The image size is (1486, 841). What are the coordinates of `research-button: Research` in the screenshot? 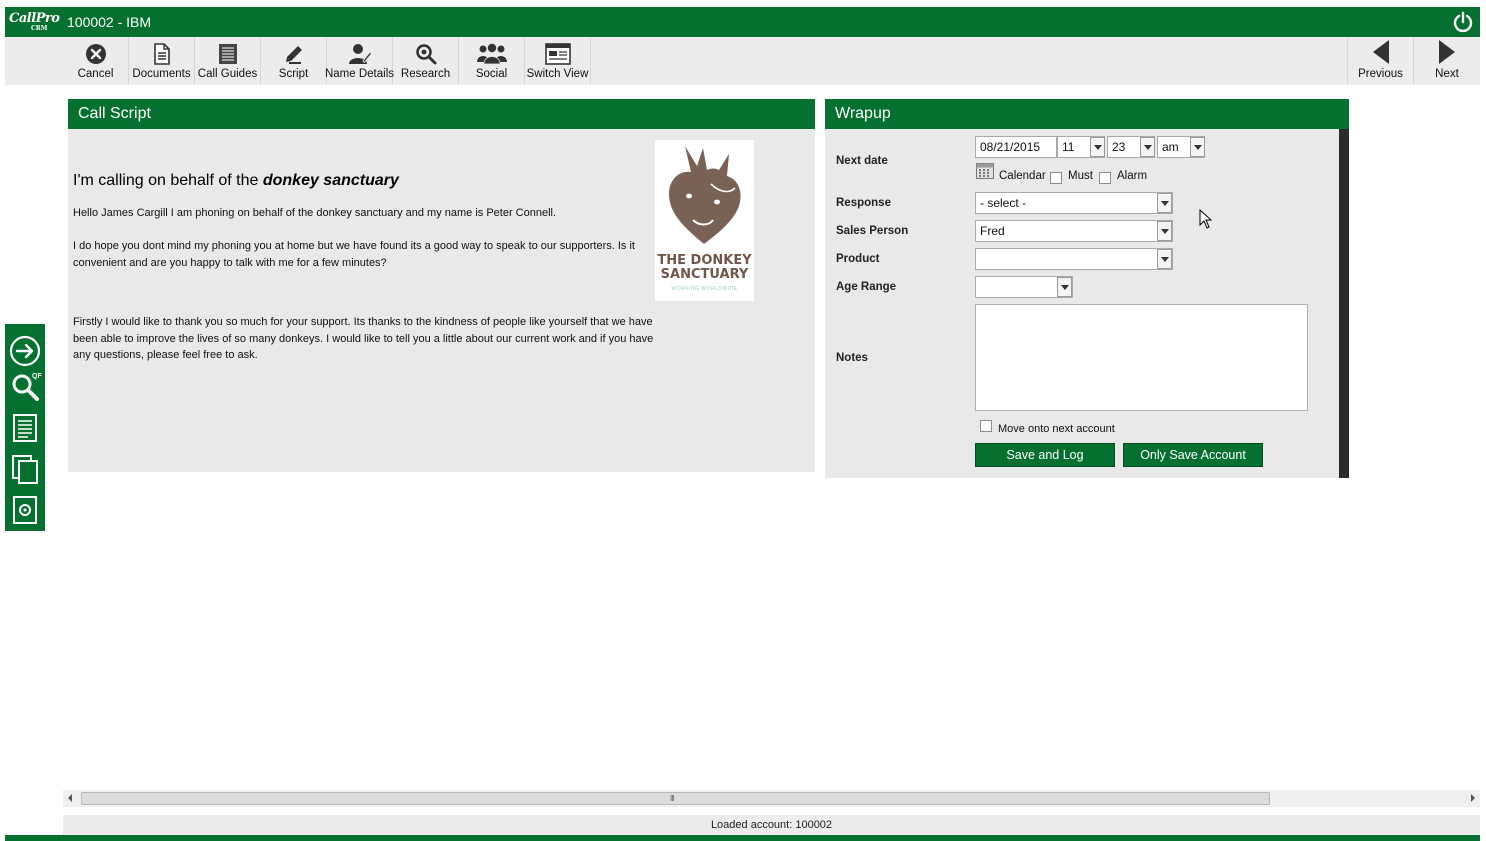 It's located at (426, 61).